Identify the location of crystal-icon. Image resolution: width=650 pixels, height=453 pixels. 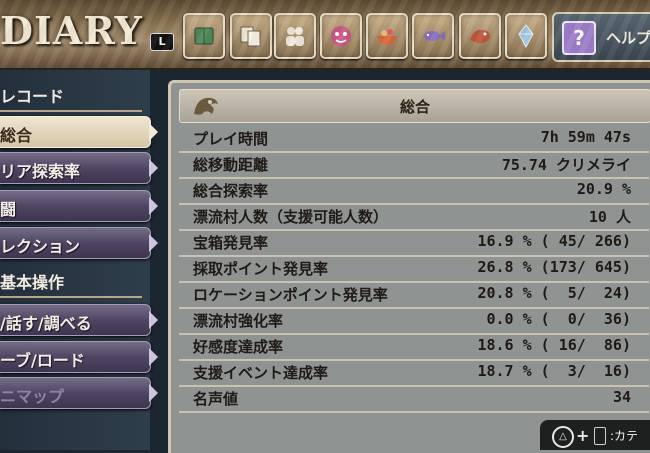
(526, 36).